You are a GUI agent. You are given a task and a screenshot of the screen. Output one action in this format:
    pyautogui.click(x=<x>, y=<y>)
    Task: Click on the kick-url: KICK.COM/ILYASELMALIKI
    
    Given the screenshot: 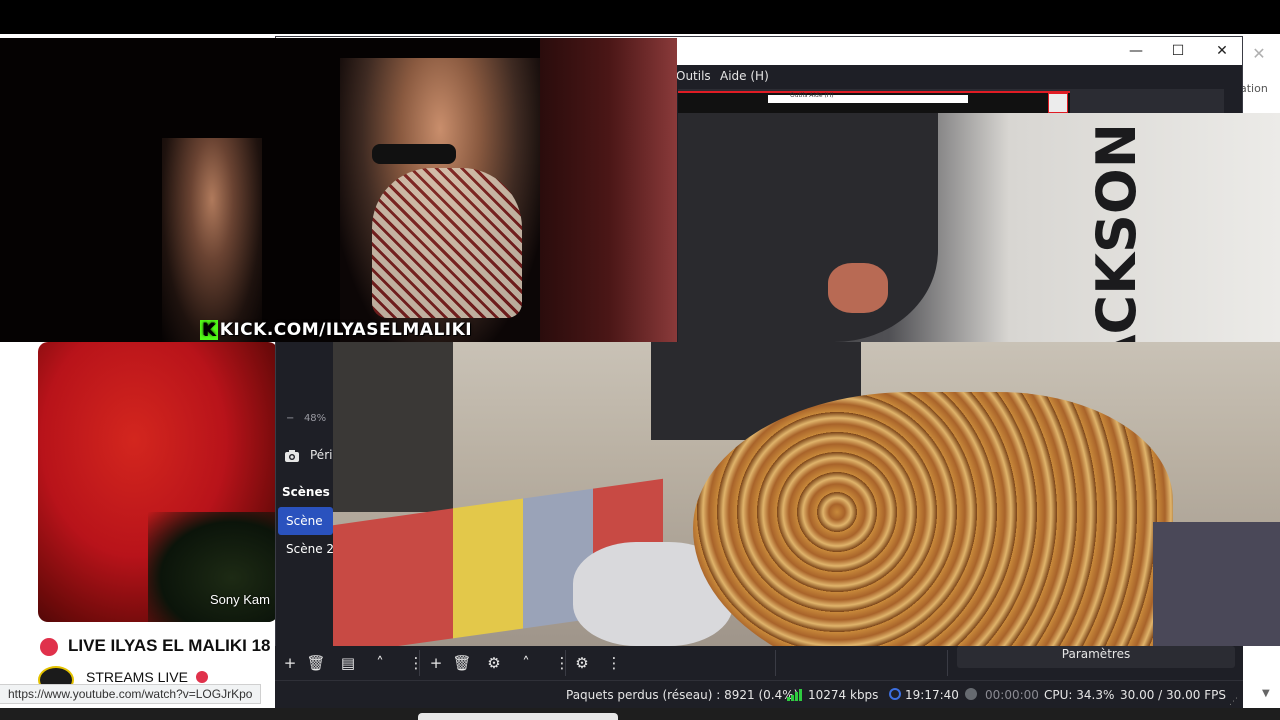 What is the action you would take?
    pyautogui.click(x=346, y=330)
    